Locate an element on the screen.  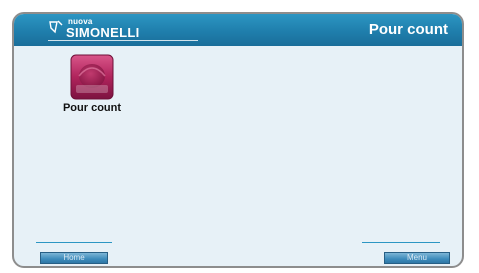
menu-button: Menu is located at coordinates (417, 258).